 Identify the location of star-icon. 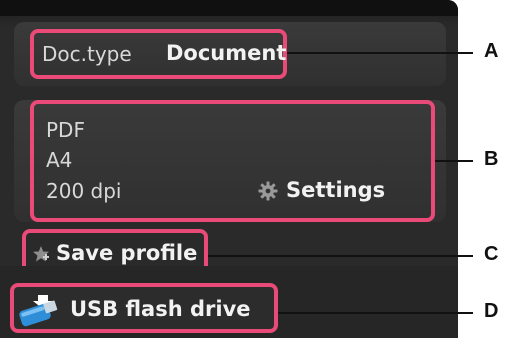
(41, 254).